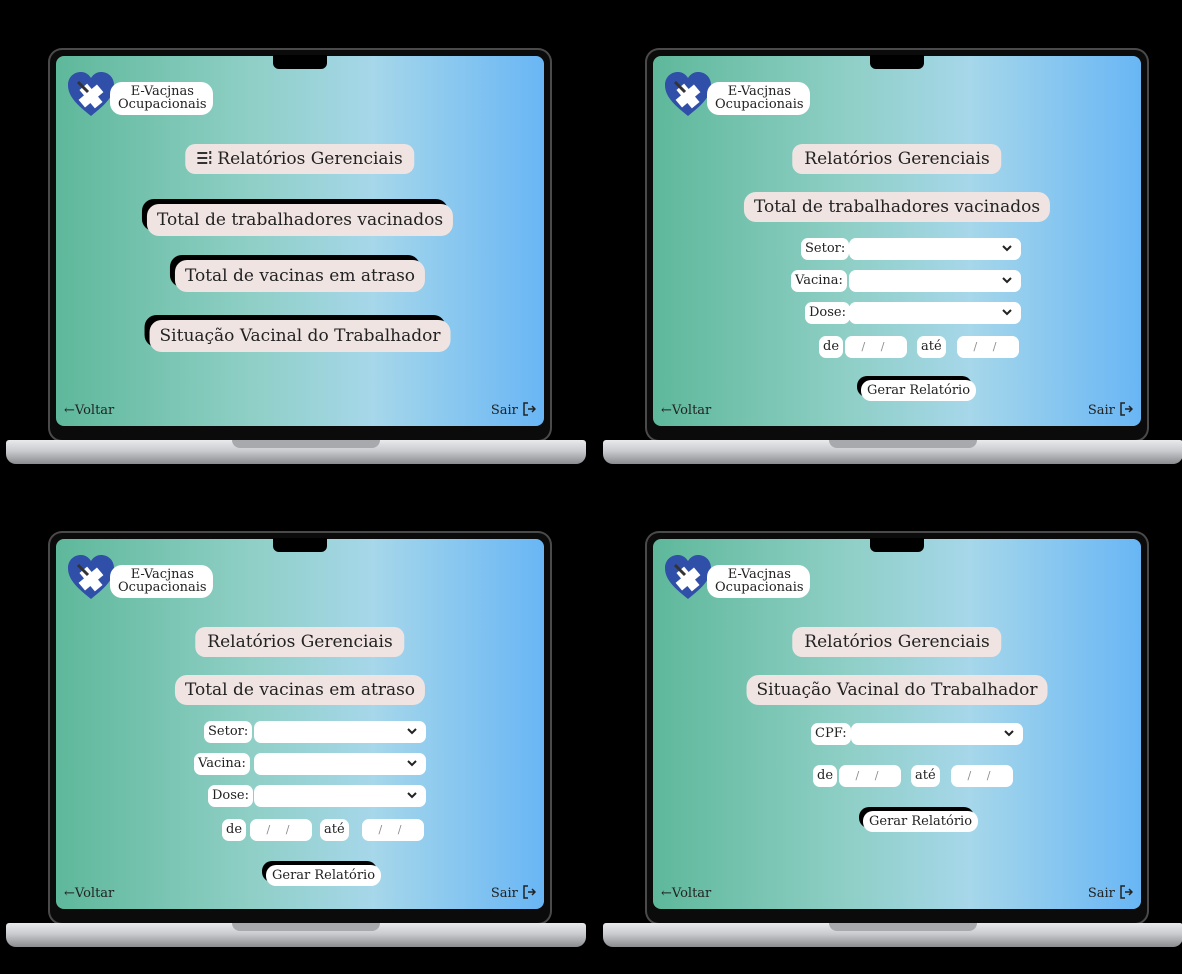  What do you see at coordinates (310, 159) in the screenshot?
I see `page-title-text: Relatórios Gerenciais` at bounding box center [310, 159].